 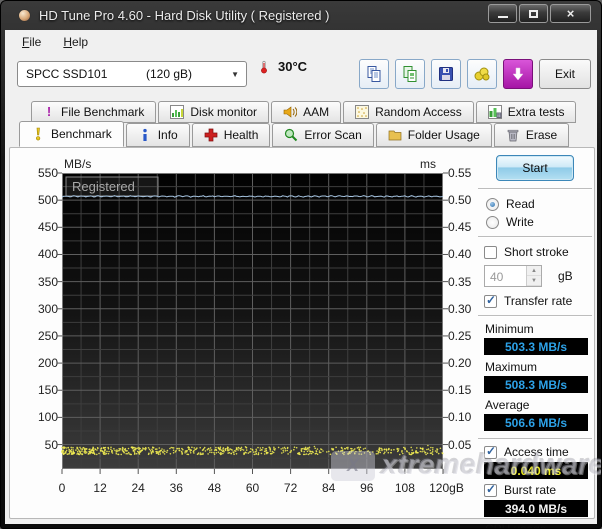 I want to click on copy-image-button, so click(x=410, y=74).